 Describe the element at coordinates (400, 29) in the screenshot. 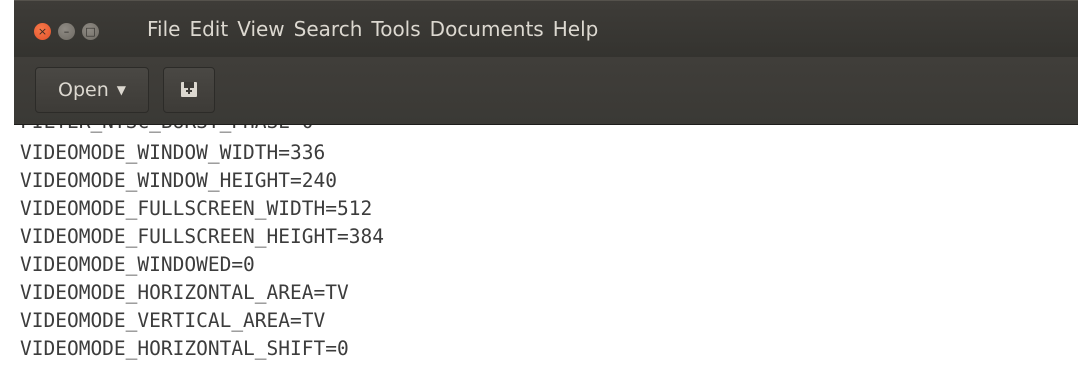

I see `menu-tools: Tools` at that location.